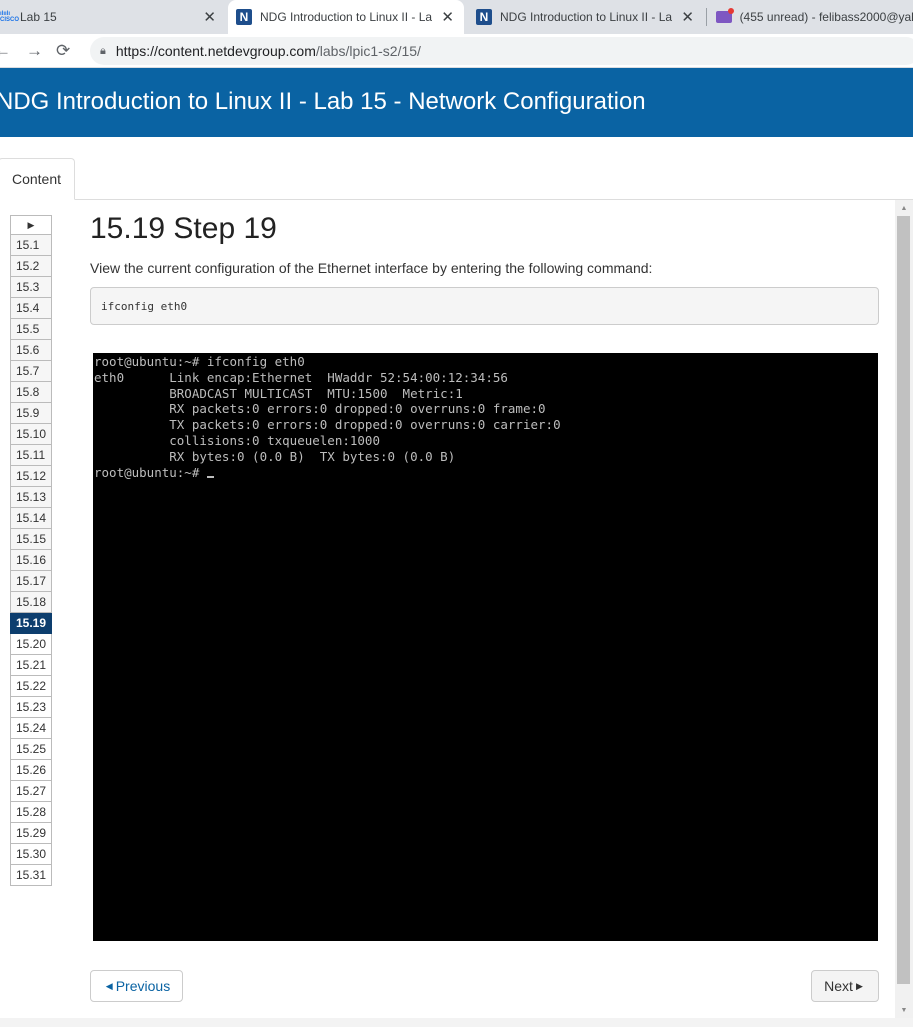 The height and width of the screenshot is (1027, 913). Describe the element at coordinates (31, 791) in the screenshot. I see `step-item: 15.27` at that location.